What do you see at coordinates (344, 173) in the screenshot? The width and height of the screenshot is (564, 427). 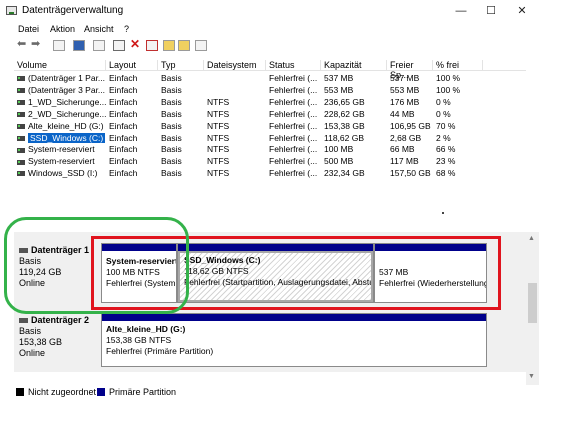 I see `table-cell: 232,34 GB` at bounding box center [344, 173].